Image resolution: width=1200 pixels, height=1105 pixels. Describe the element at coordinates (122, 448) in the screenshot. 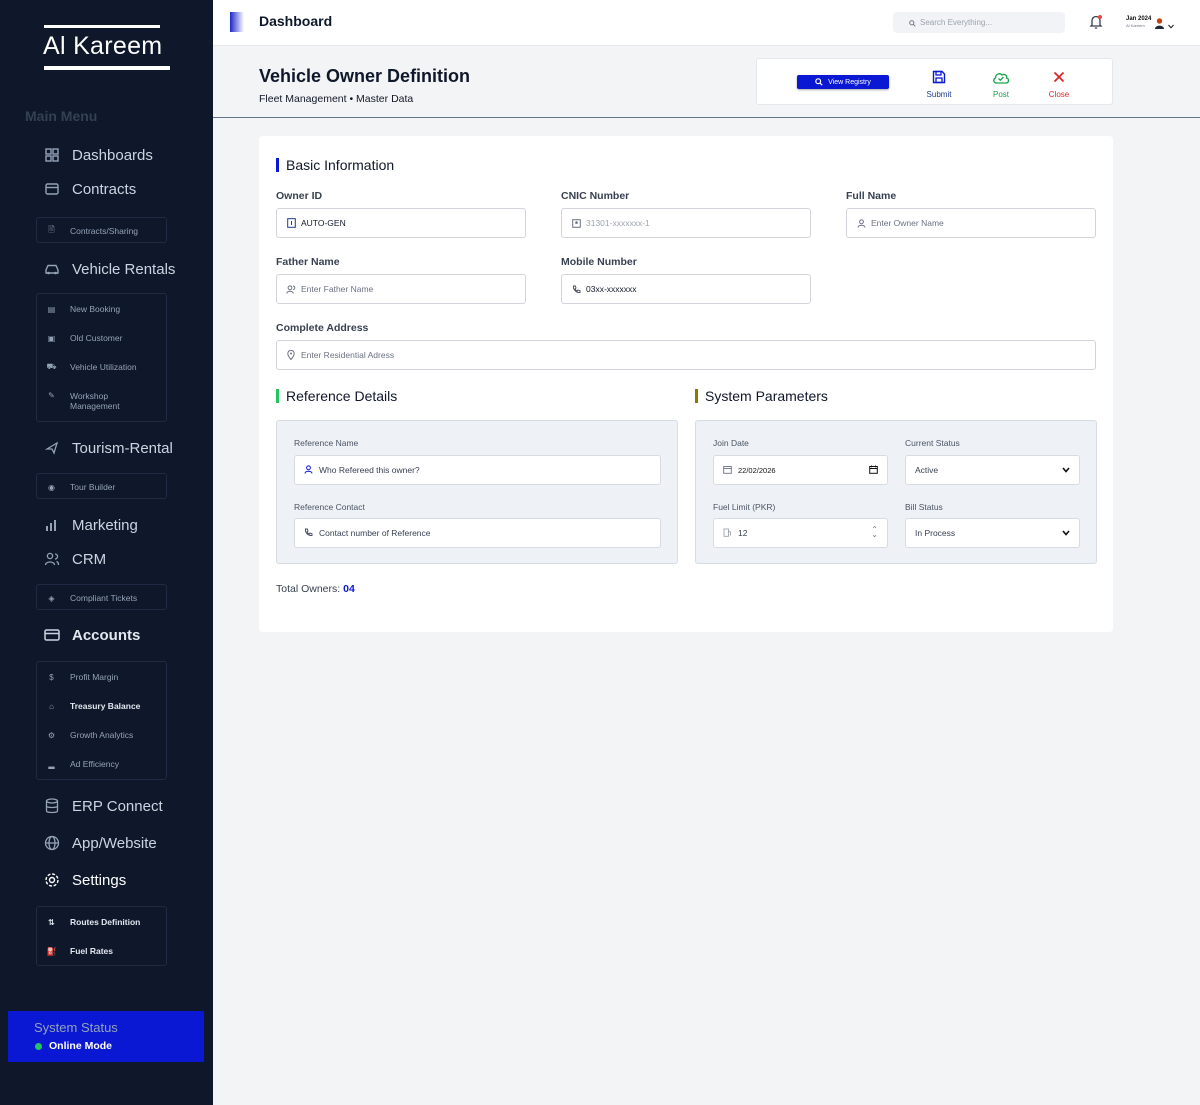

I see `sidebar-item-label: Tourism-Rental` at that location.